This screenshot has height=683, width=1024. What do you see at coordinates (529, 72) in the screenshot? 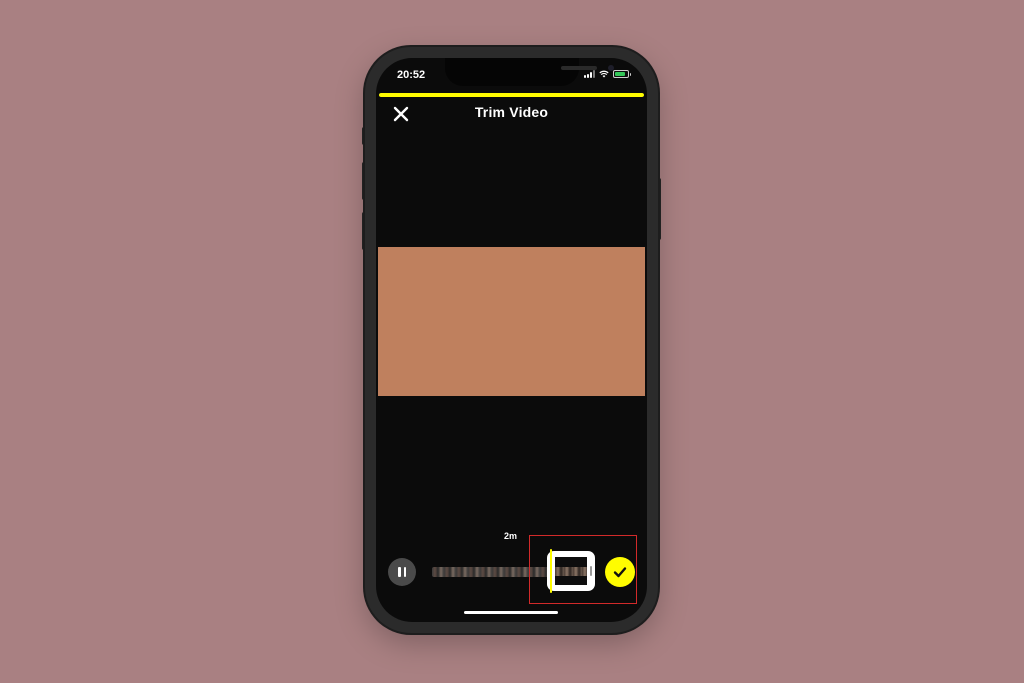
I see `notch` at bounding box center [529, 72].